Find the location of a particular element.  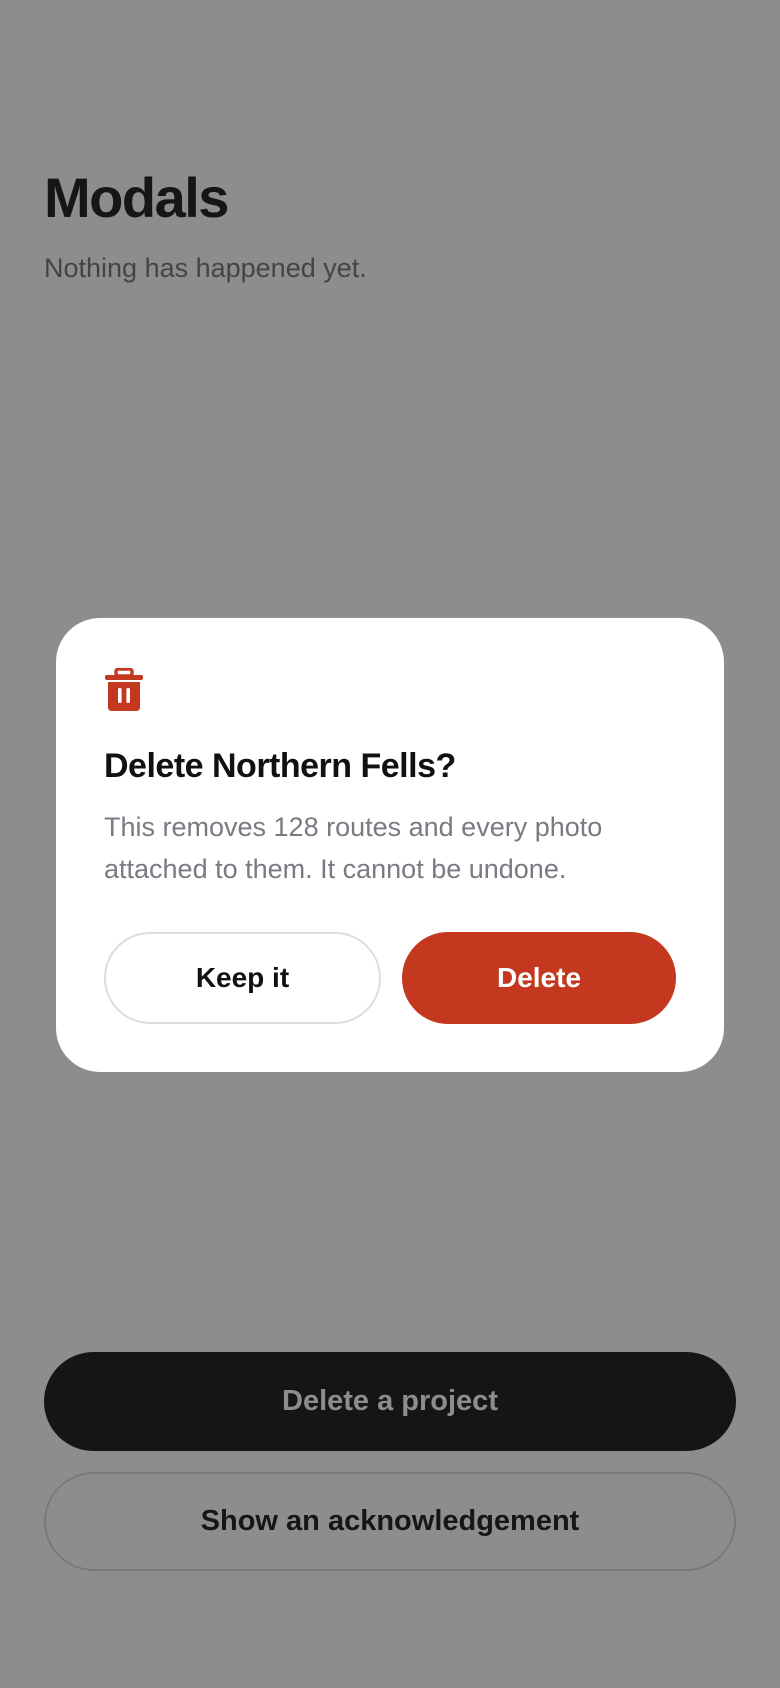

keep-it-button: Keep it is located at coordinates (242, 978).